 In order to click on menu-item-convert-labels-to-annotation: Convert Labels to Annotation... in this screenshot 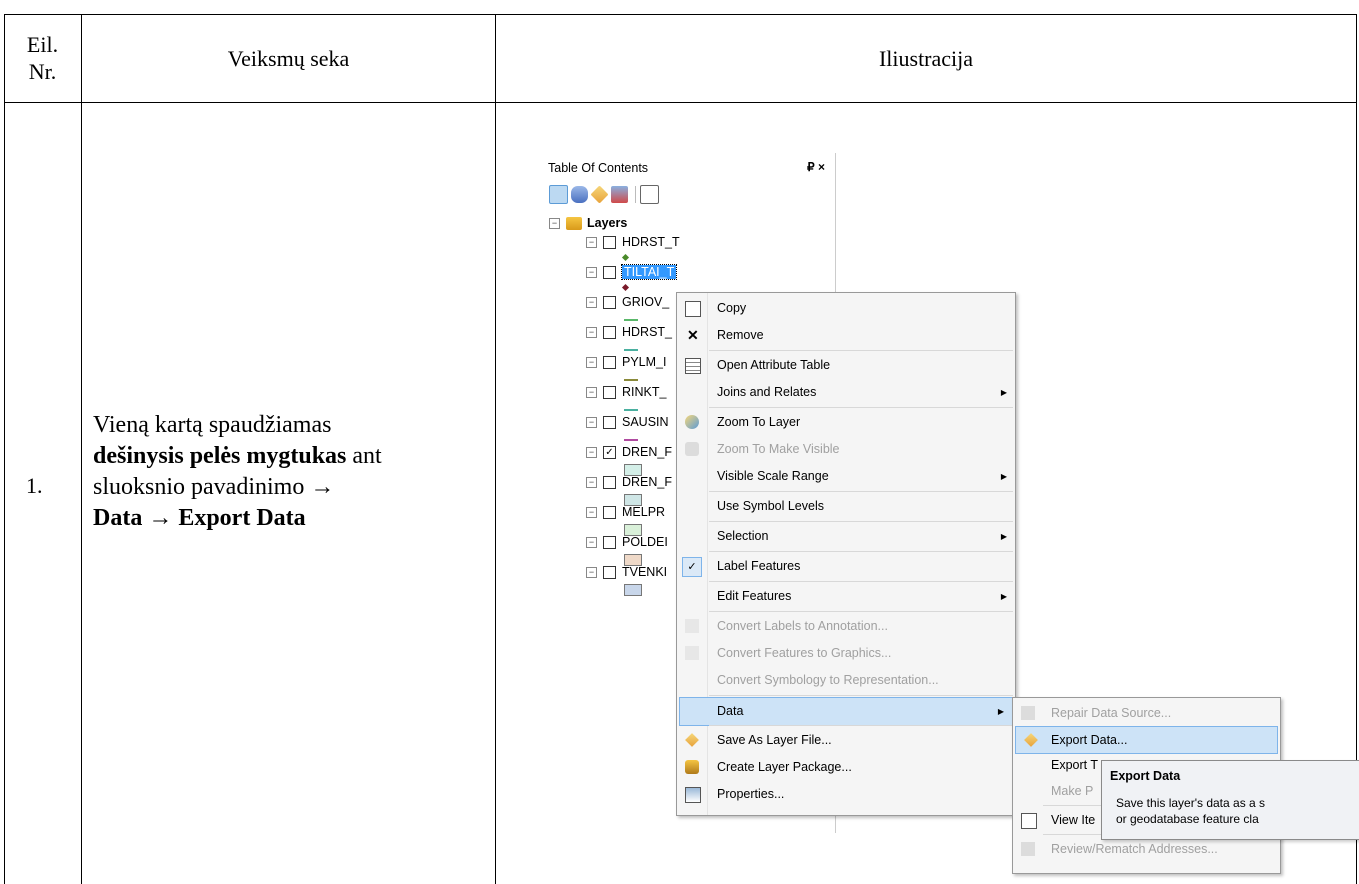, I will do `click(846, 626)`.